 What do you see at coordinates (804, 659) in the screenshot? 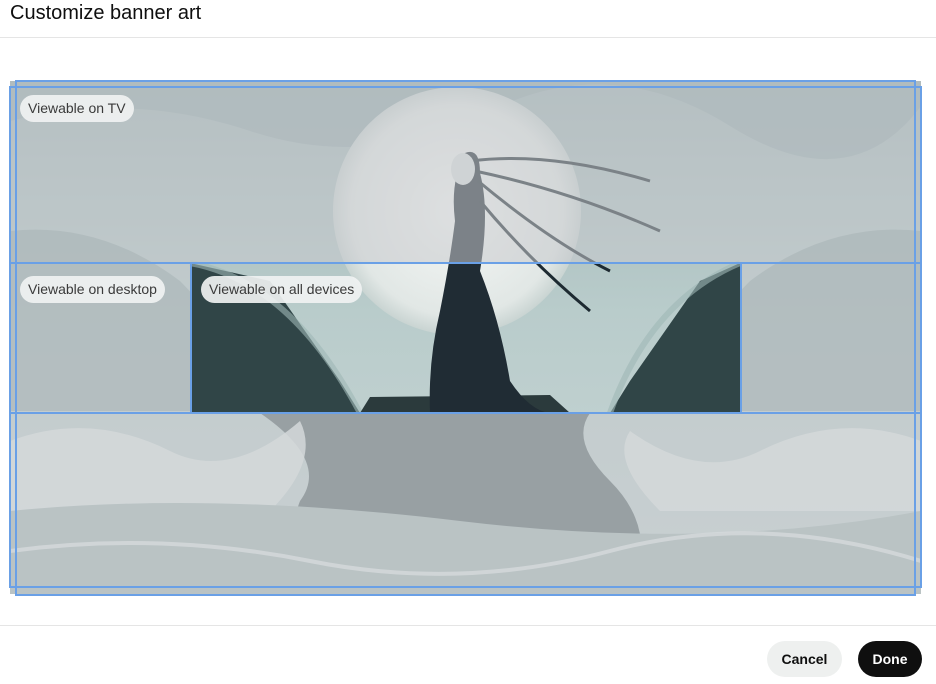
I see `cancel-button: Cancel` at bounding box center [804, 659].